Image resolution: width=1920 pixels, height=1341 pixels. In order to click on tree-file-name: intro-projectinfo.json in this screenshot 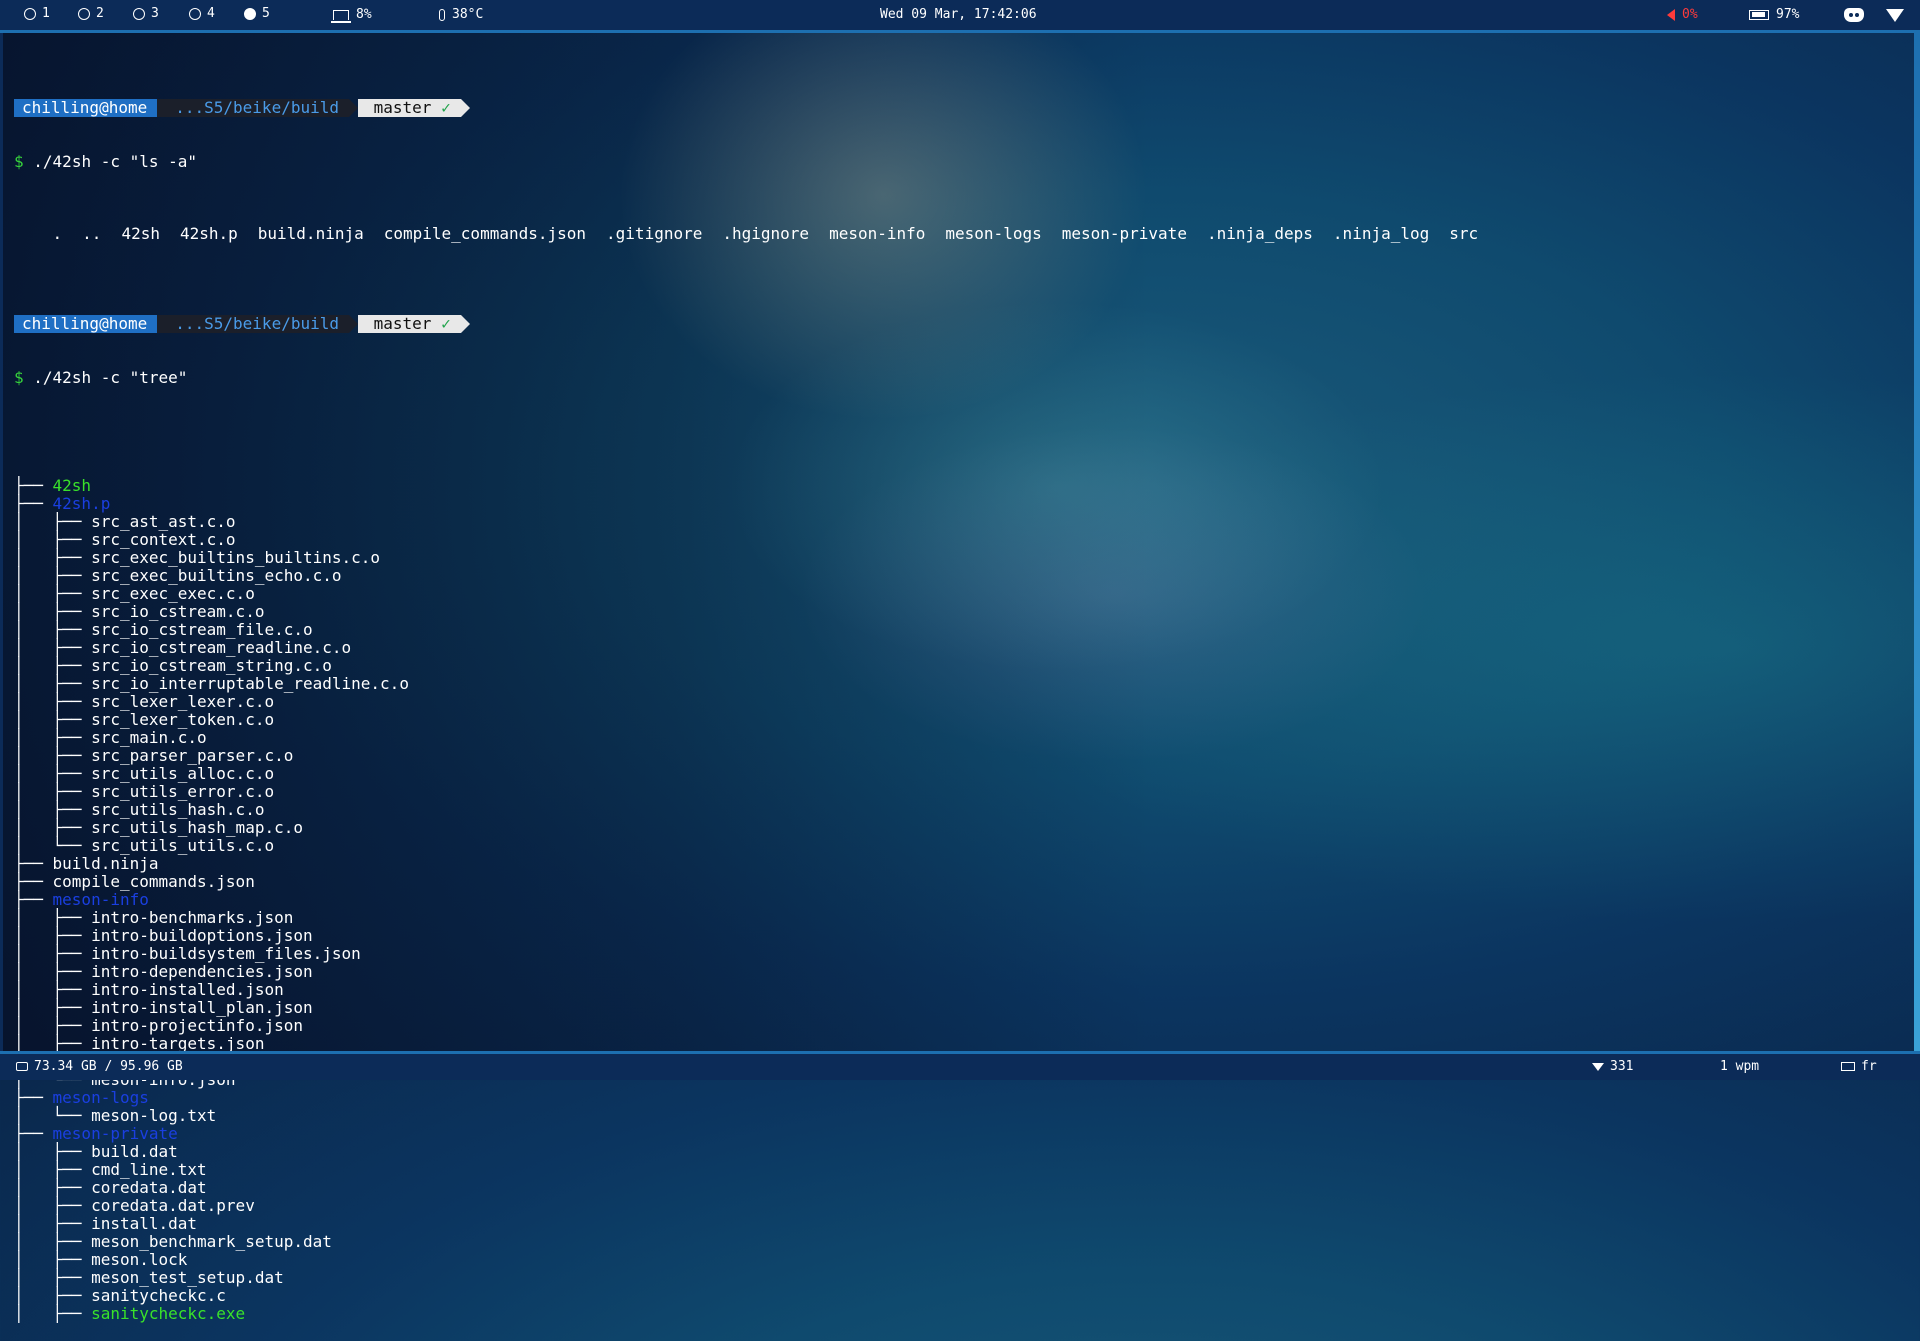, I will do `click(197, 1025)`.